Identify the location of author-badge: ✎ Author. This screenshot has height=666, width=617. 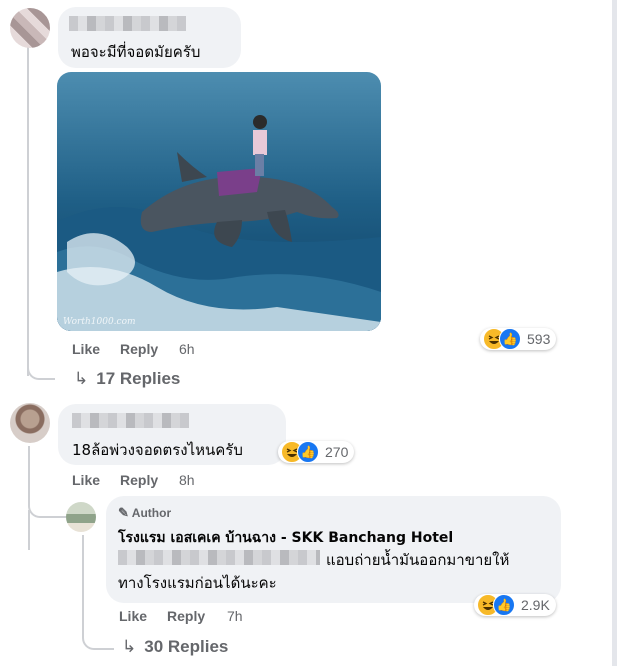
(145, 512).